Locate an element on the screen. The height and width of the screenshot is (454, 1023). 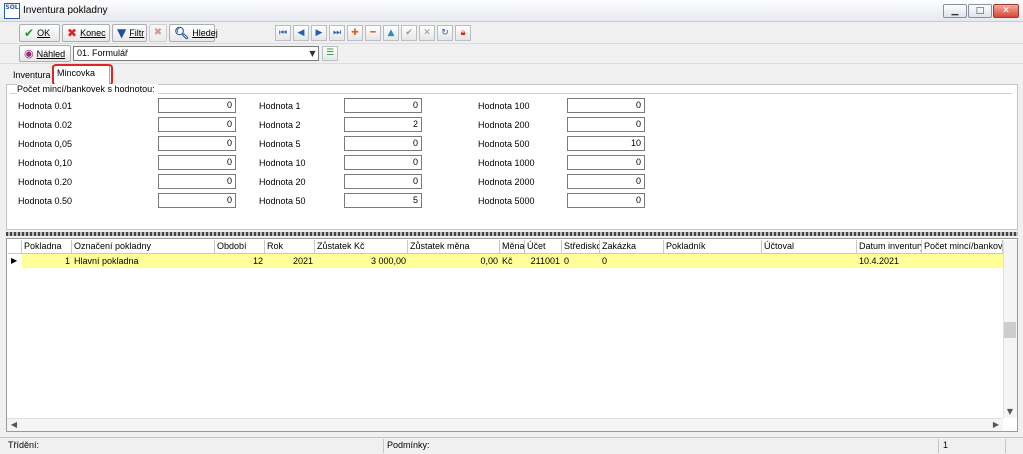
scroll-left-icon: ◀ is located at coordinates (14, 425).